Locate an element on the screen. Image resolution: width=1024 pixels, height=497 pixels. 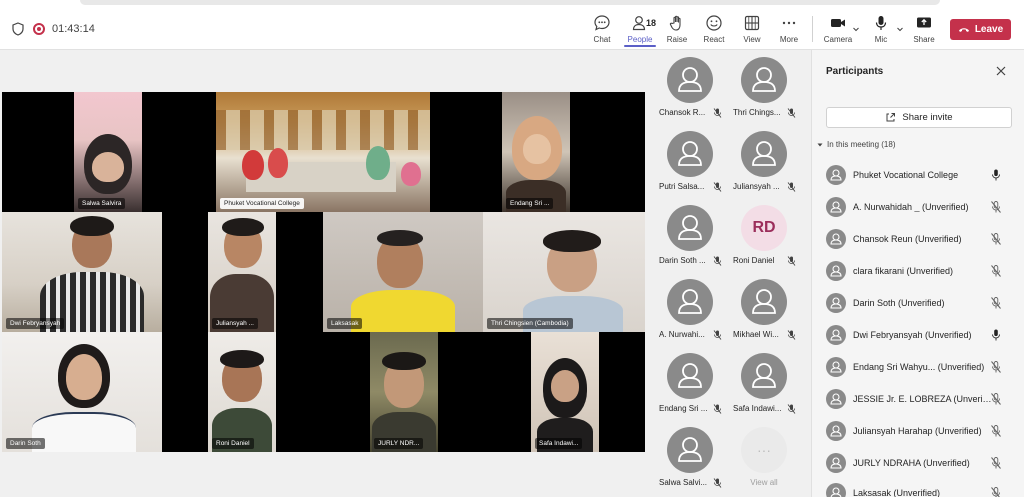
participant-row: Laksasak (Unverified) is located at coordinates (921, 489).